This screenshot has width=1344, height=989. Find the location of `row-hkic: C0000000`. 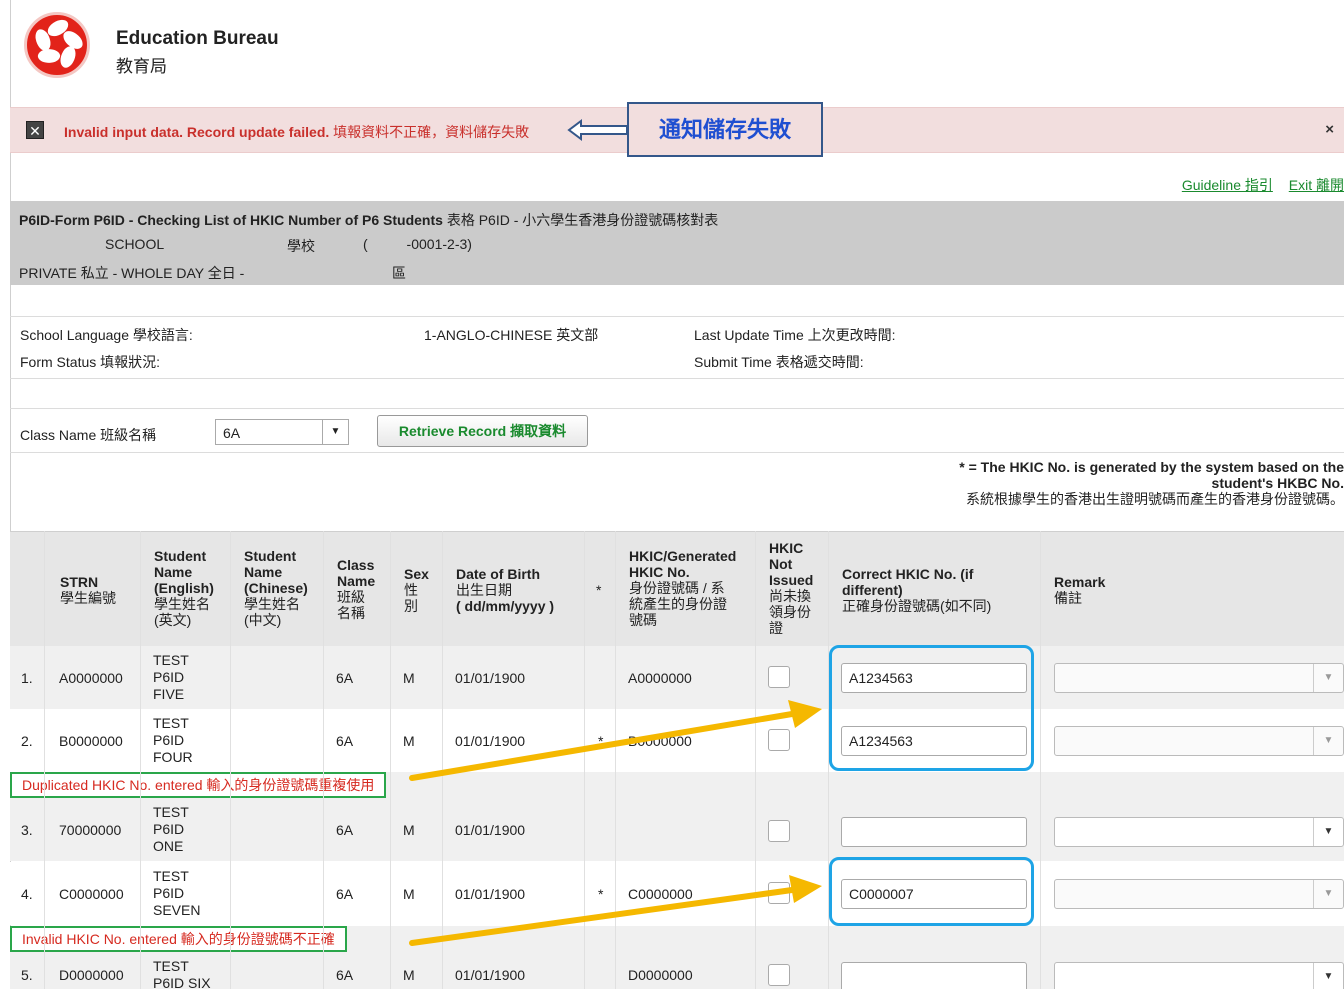

row-hkic: C0000000 is located at coordinates (660, 894).